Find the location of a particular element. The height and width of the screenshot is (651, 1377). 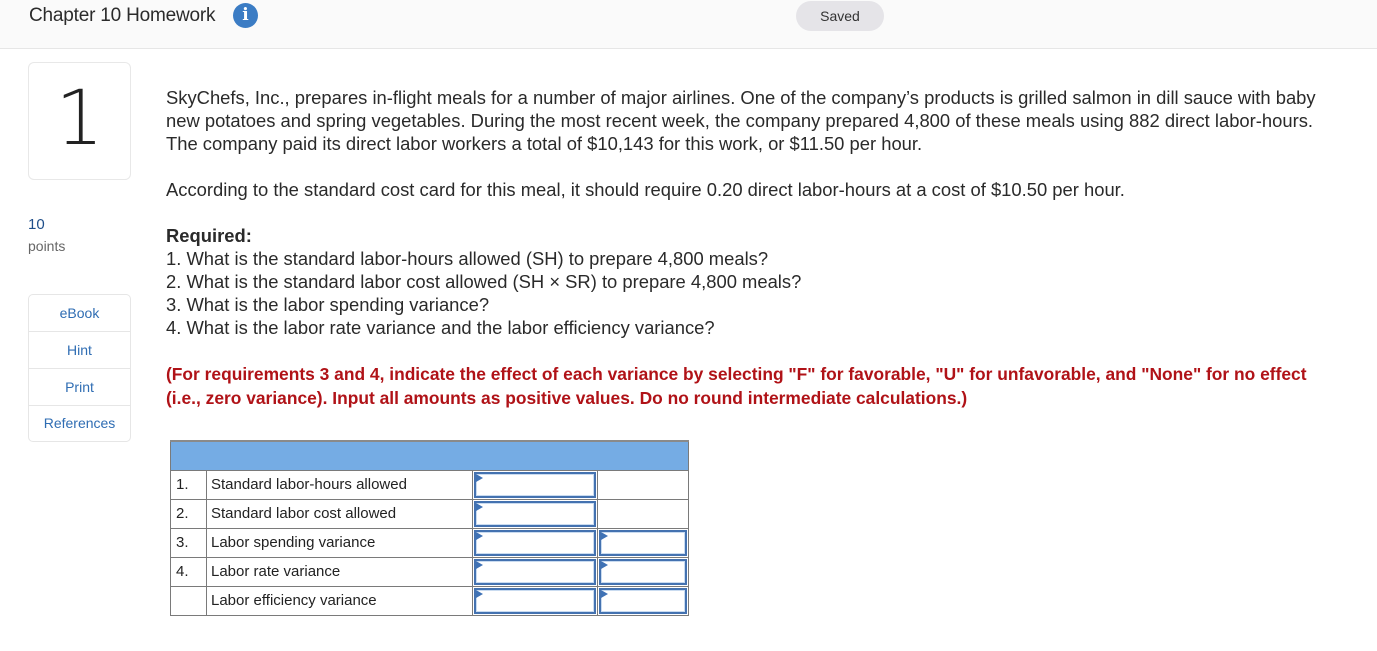

points-label: points is located at coordinates (47, 246).